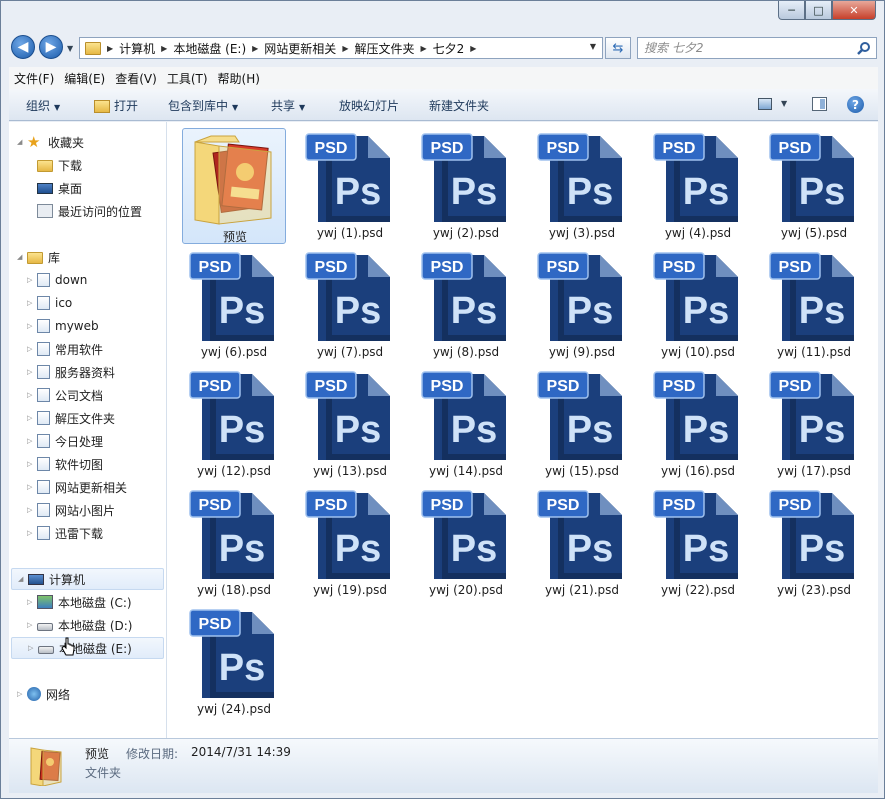 The image size is (885, 799). What do you see at coordinates (70, 48) in the screenshot?
I see `recent-pages-dropdown: ▼` at bounding box center [70, 48].